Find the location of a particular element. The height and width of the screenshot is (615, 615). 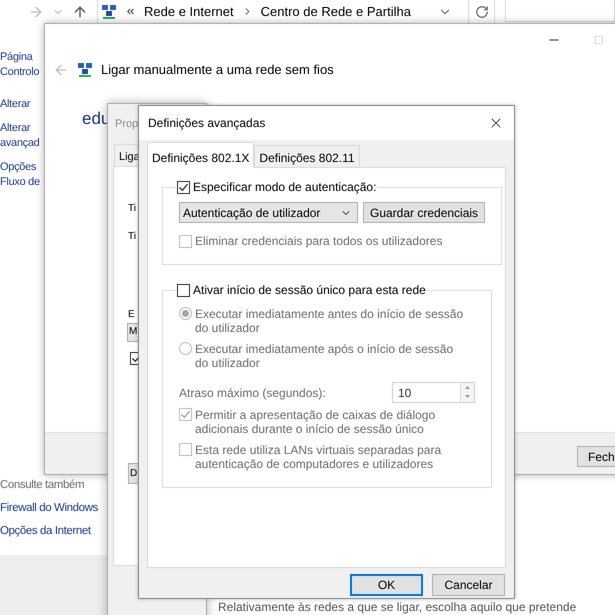

tab: Definições 802.11 is located at coordinates (307, 156).